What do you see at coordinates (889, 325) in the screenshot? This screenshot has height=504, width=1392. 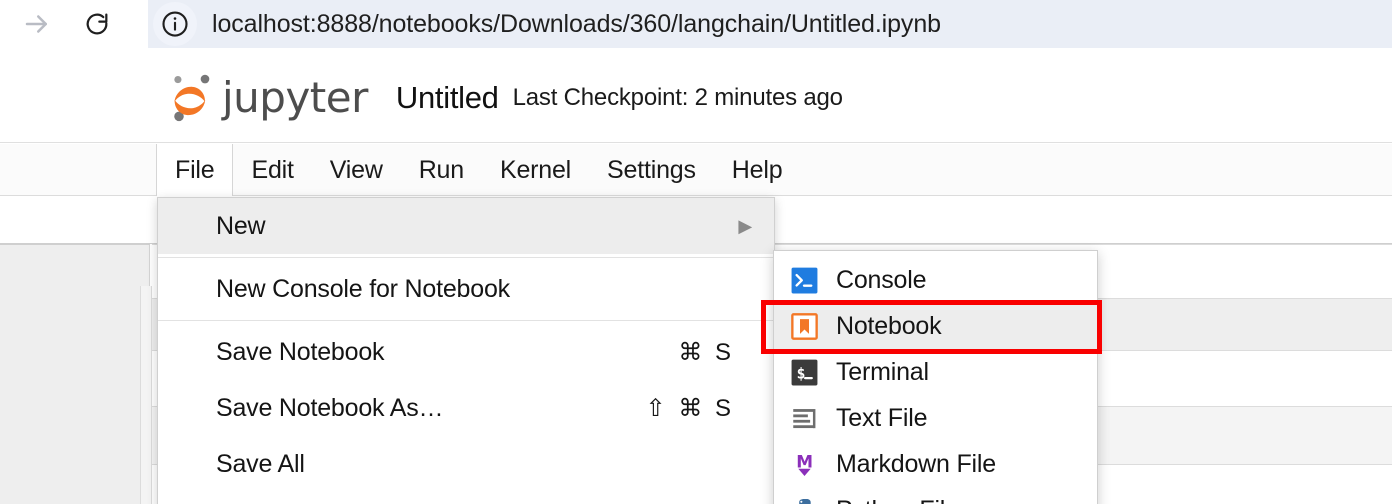 I see `new-submenu-item-label: Notebook` at bounding box center [889, 325].